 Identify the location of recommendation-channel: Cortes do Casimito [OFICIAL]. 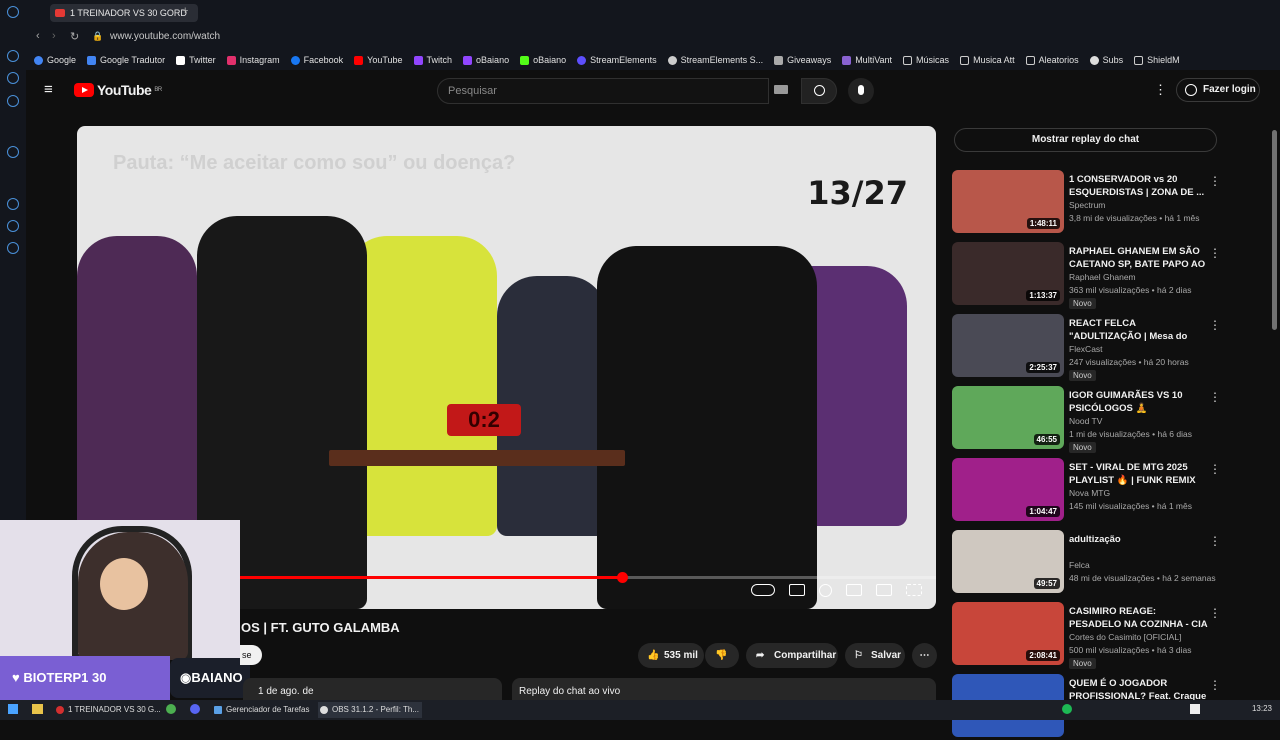
(1125, 637).